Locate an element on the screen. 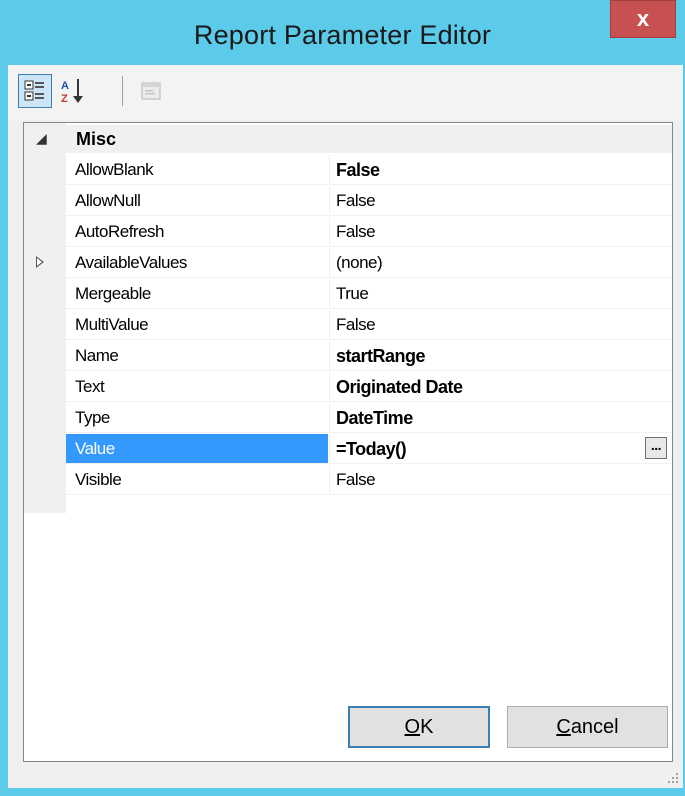 The width and height of the screenshot is (685, 796). property-name: AllowBlank is located at coordinates (197, 170).